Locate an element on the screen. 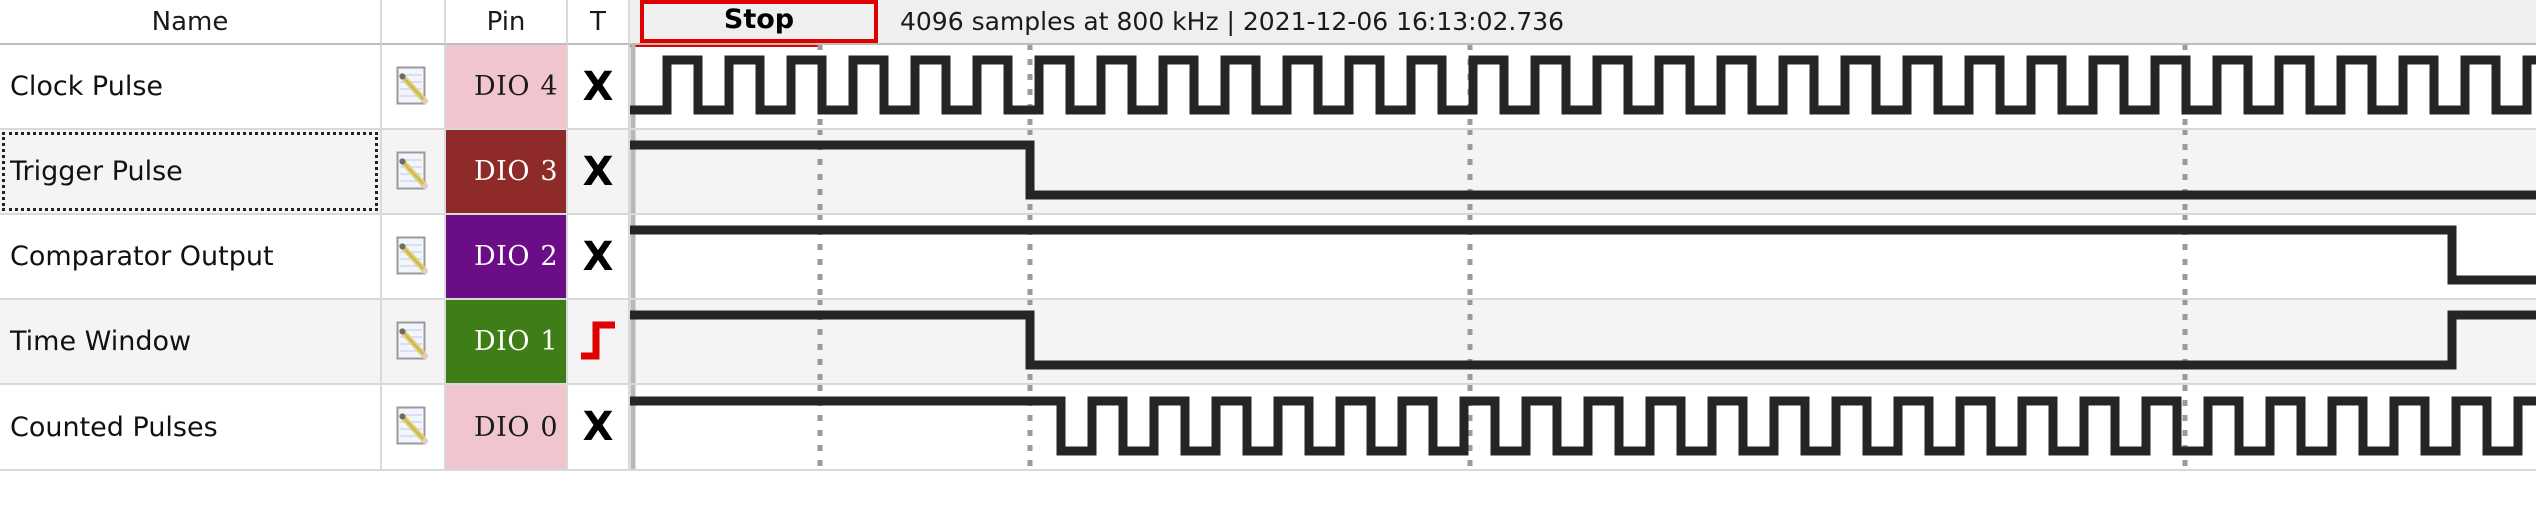 The height and width of the screenshot is (521, 2536). channel-name-cell: Counted Pulses is located at coordinates (191, 428).